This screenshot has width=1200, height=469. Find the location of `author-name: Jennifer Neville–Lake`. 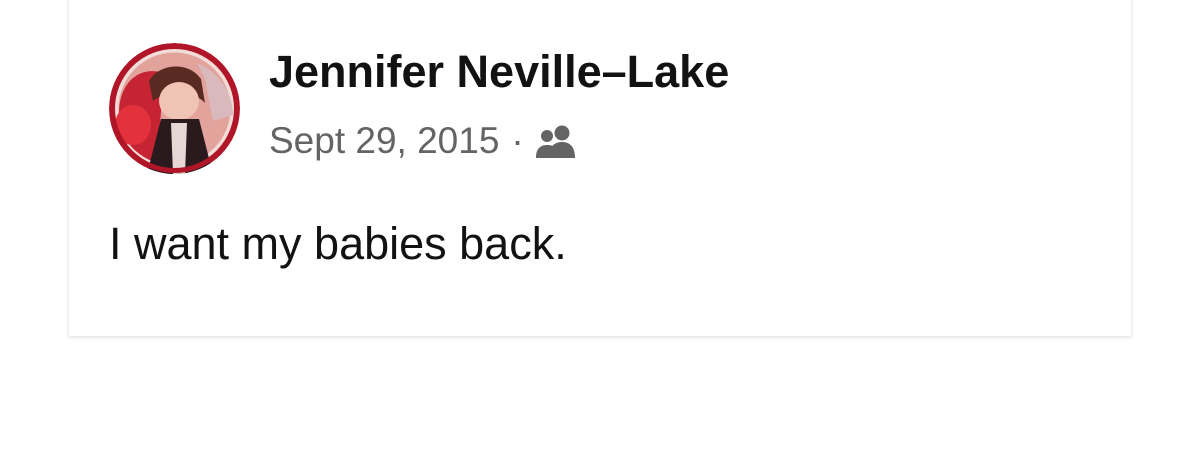

author-name: Jennifer Neville–Lake is located at coordinates (499, 72).